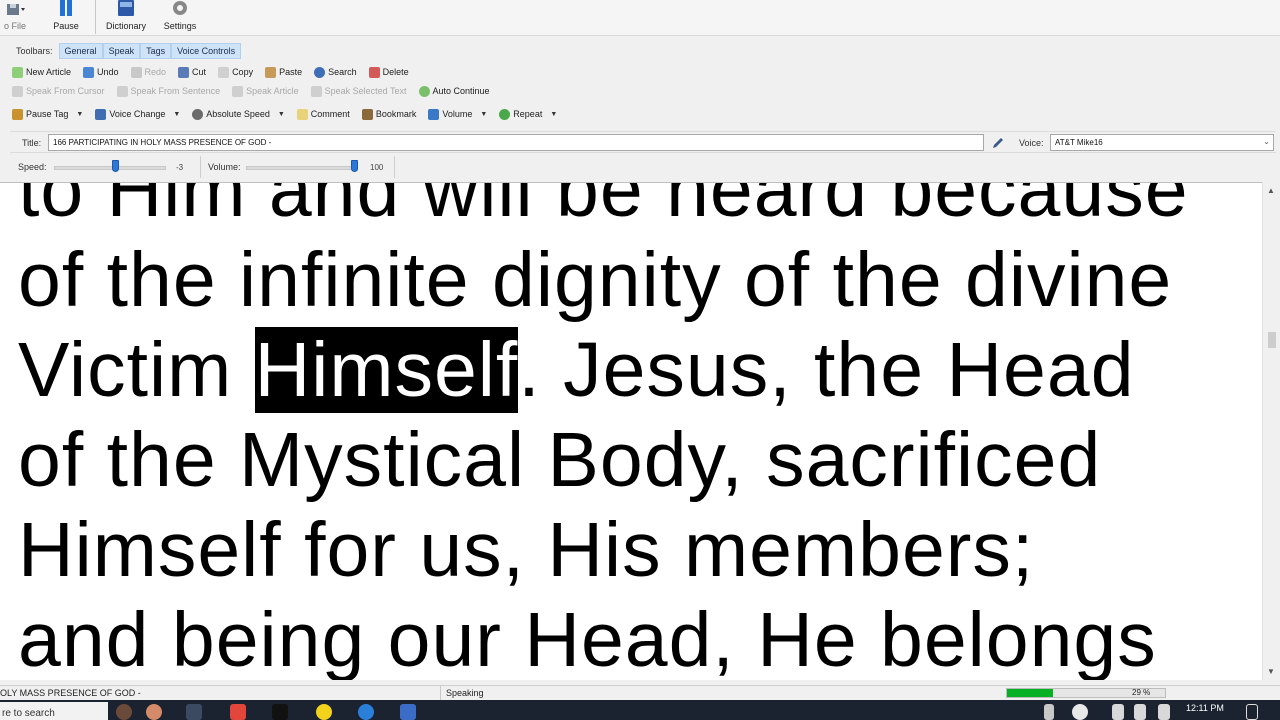 The width and height of the screenshot is (1280, 720). Describe the element at coordinates (281, 114) in the screenshot. I see `absolute-speed-dropdown-icon: ▼` at that location.